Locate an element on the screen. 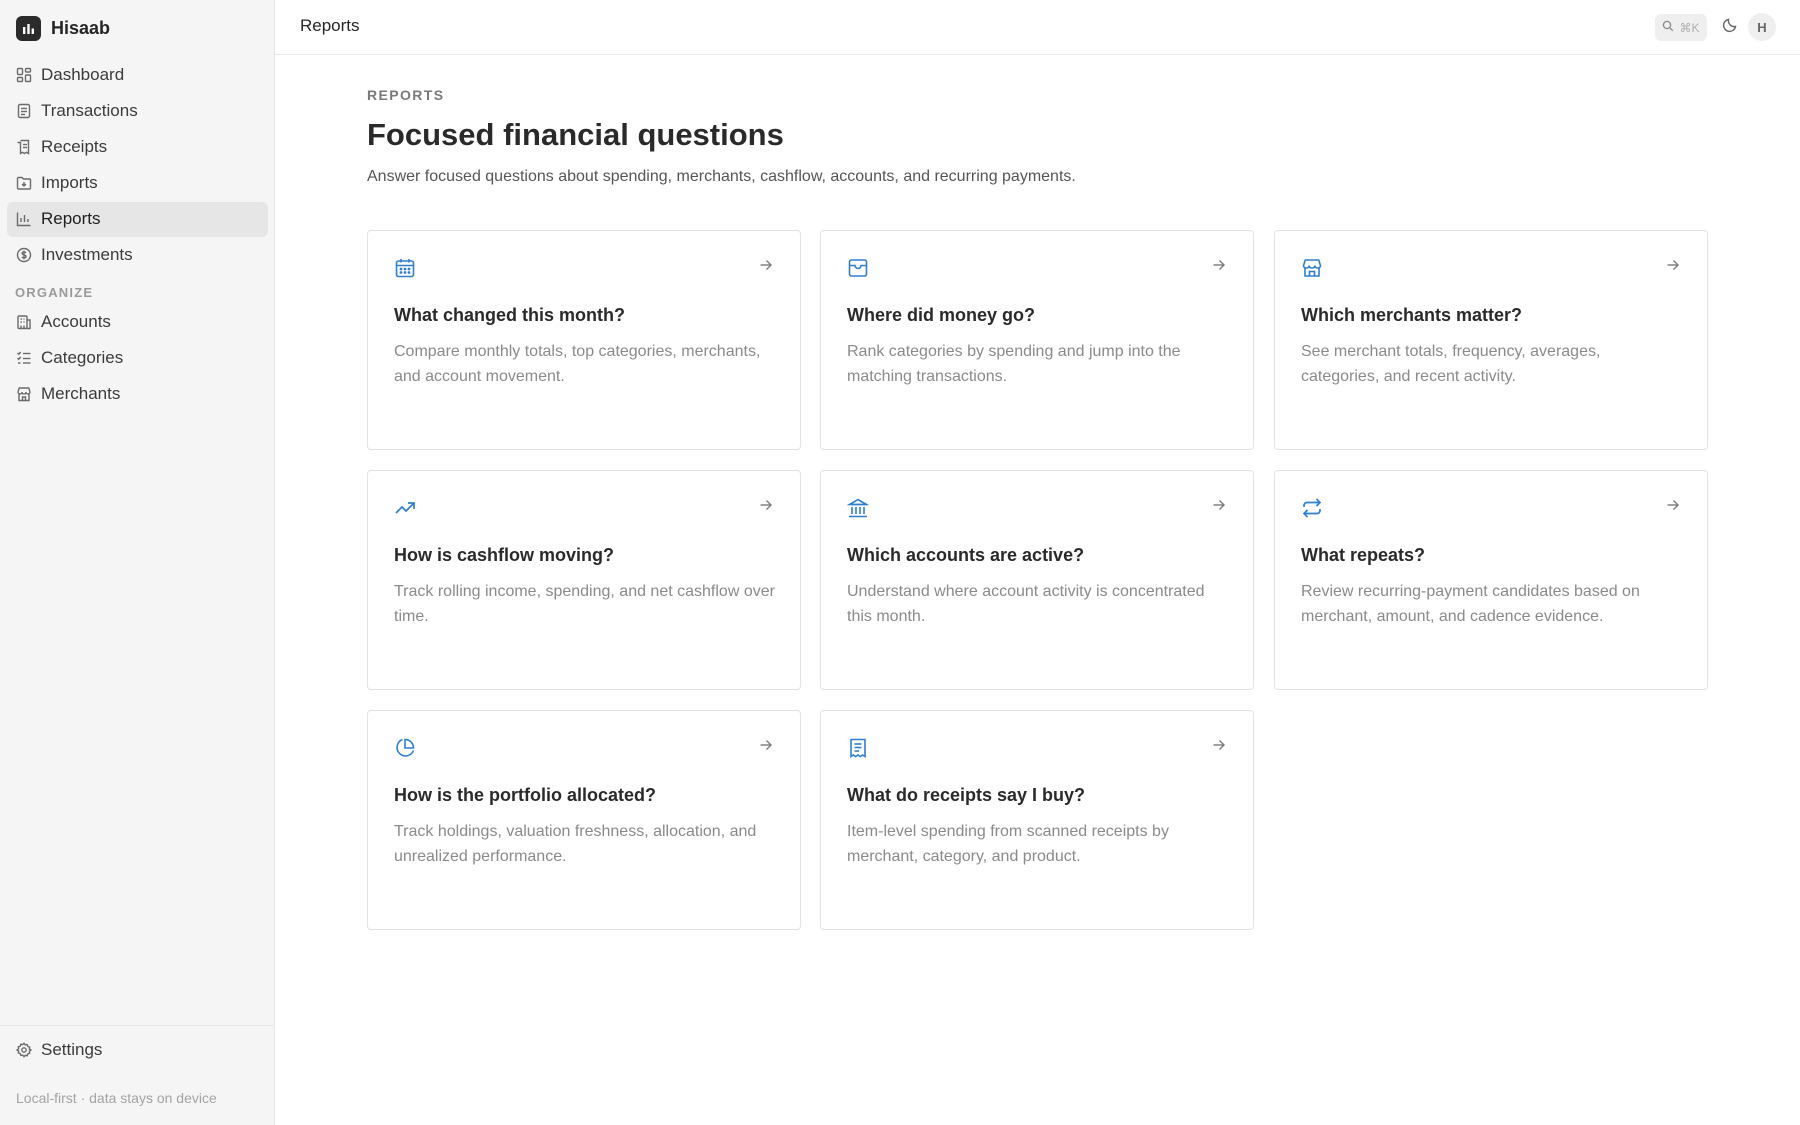 The width and height of the screenshot is (1800, 1125). sidebar-item-label: Dashboard is located at coordinates (83, 74).